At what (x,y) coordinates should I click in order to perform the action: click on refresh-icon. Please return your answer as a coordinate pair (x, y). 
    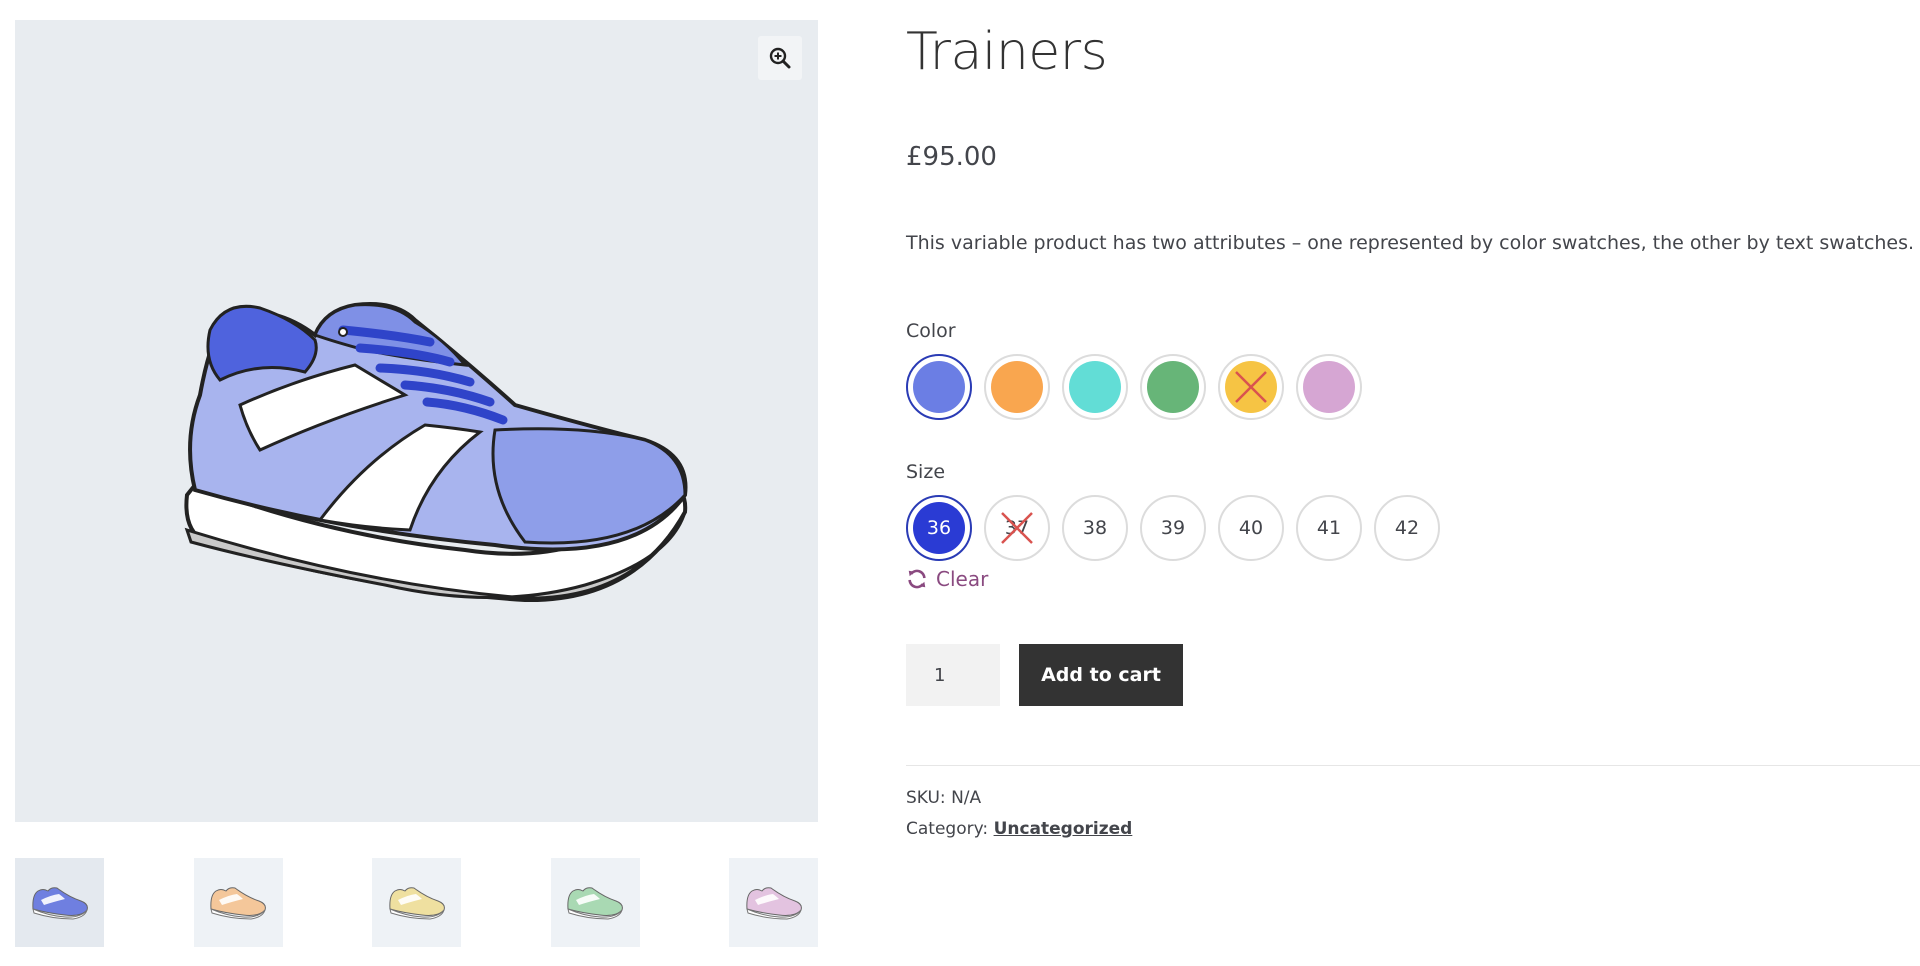
    Looking at the image, I should click on (917, 579).